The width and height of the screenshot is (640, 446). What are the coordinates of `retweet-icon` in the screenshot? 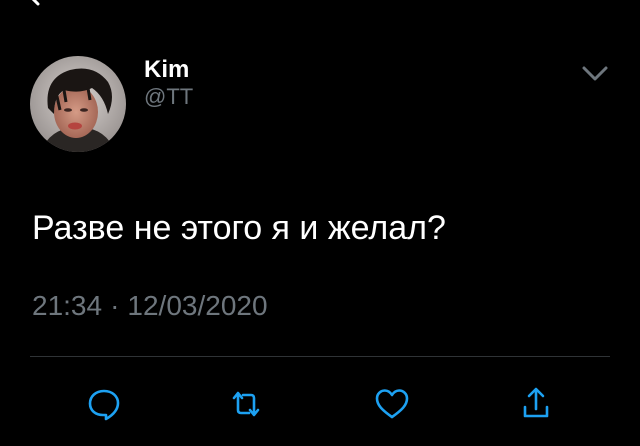 It's located at (246, 404).